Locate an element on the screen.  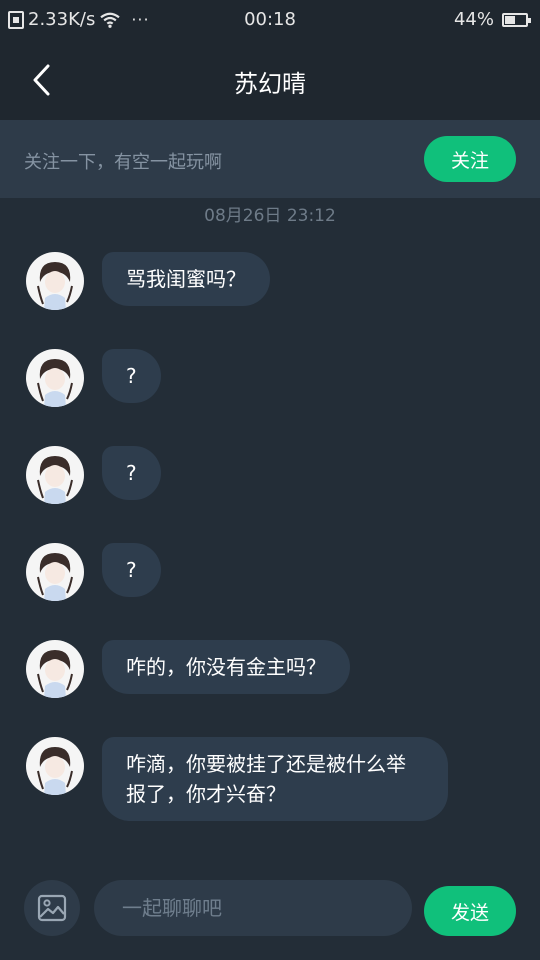
battery-icon is located at coordinates (516, 19).